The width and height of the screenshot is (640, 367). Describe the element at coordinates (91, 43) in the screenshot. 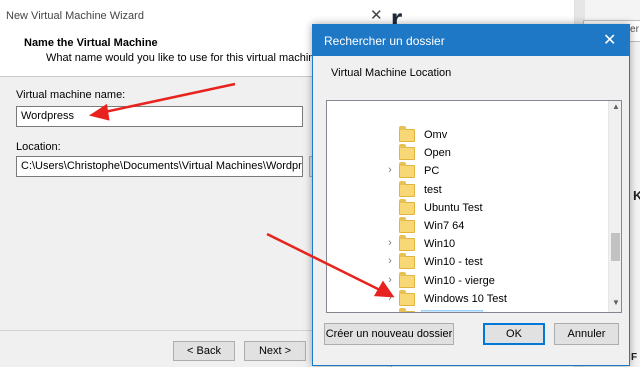

I see `page-title: Name the Virtual Machine` at that location.